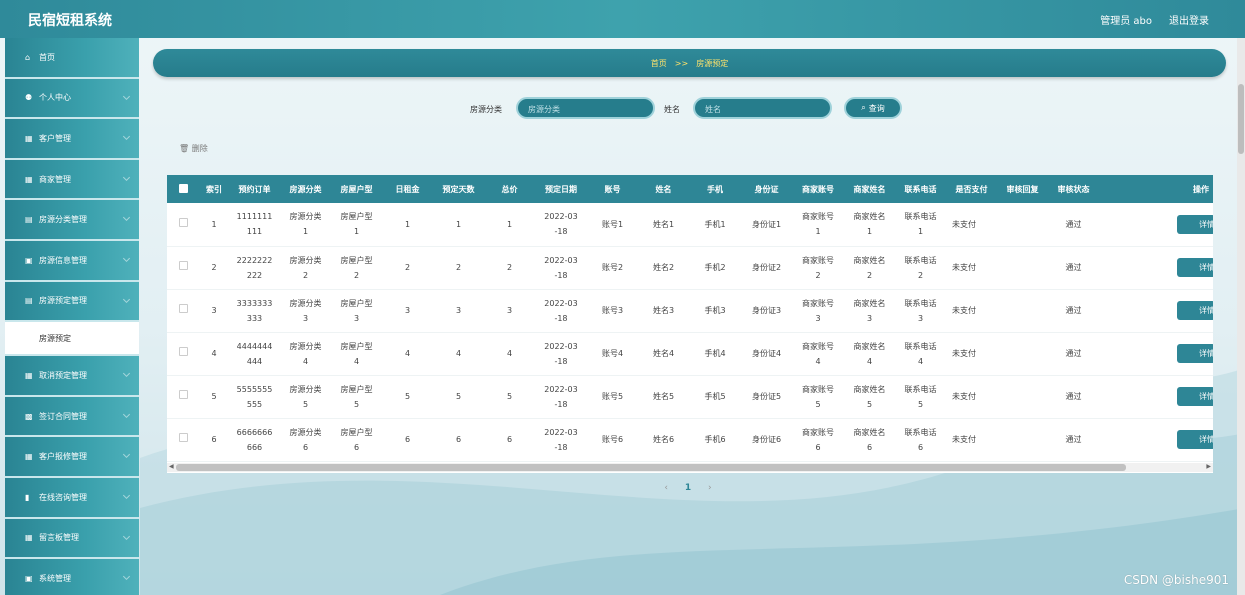  I want to click on sidebar-item-2: ▦ 客户管理, so click(72, 139).